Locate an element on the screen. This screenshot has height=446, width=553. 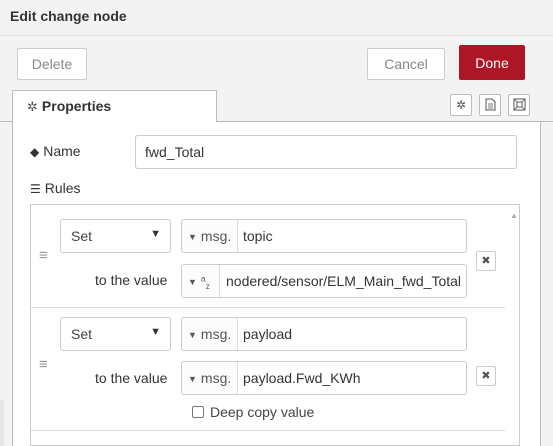
rules-label: ☰ Rules is located at coordinates (55, 188).